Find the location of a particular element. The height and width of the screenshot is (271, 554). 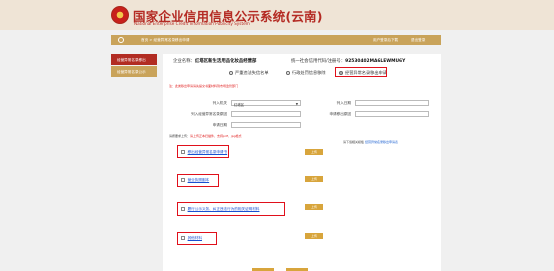

template-hint: 请下载相关模板 经营异常名录移出申请表 is located at coordinates (370, 142).